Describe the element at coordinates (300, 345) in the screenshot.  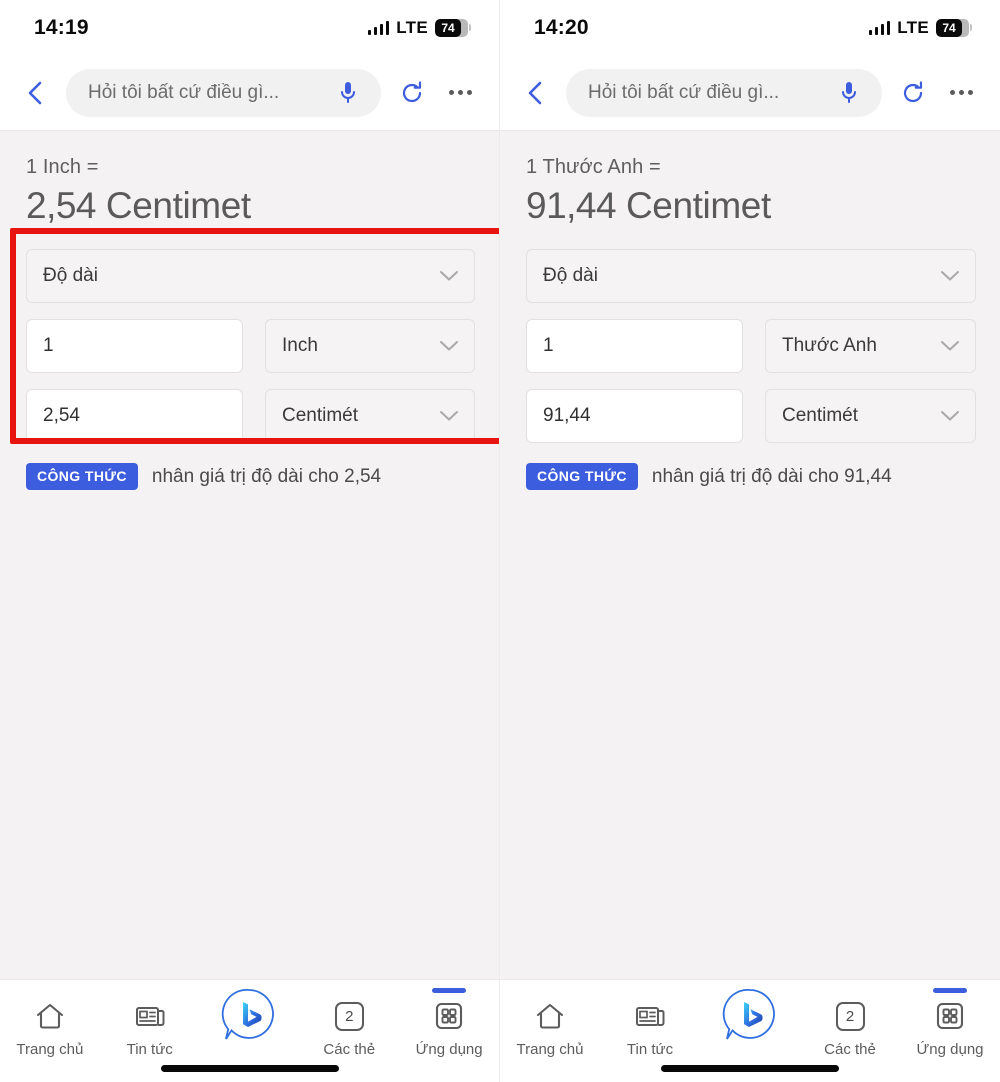
I see `from-unit-label: Inch` at that location.